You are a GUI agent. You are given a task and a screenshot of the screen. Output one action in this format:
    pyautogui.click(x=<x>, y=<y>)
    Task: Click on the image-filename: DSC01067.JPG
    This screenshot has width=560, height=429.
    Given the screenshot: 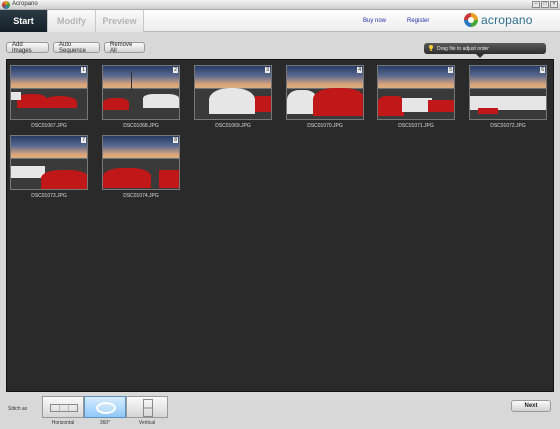 What is the action you would take?
    pyautogui.click(x=49, y=126)
    